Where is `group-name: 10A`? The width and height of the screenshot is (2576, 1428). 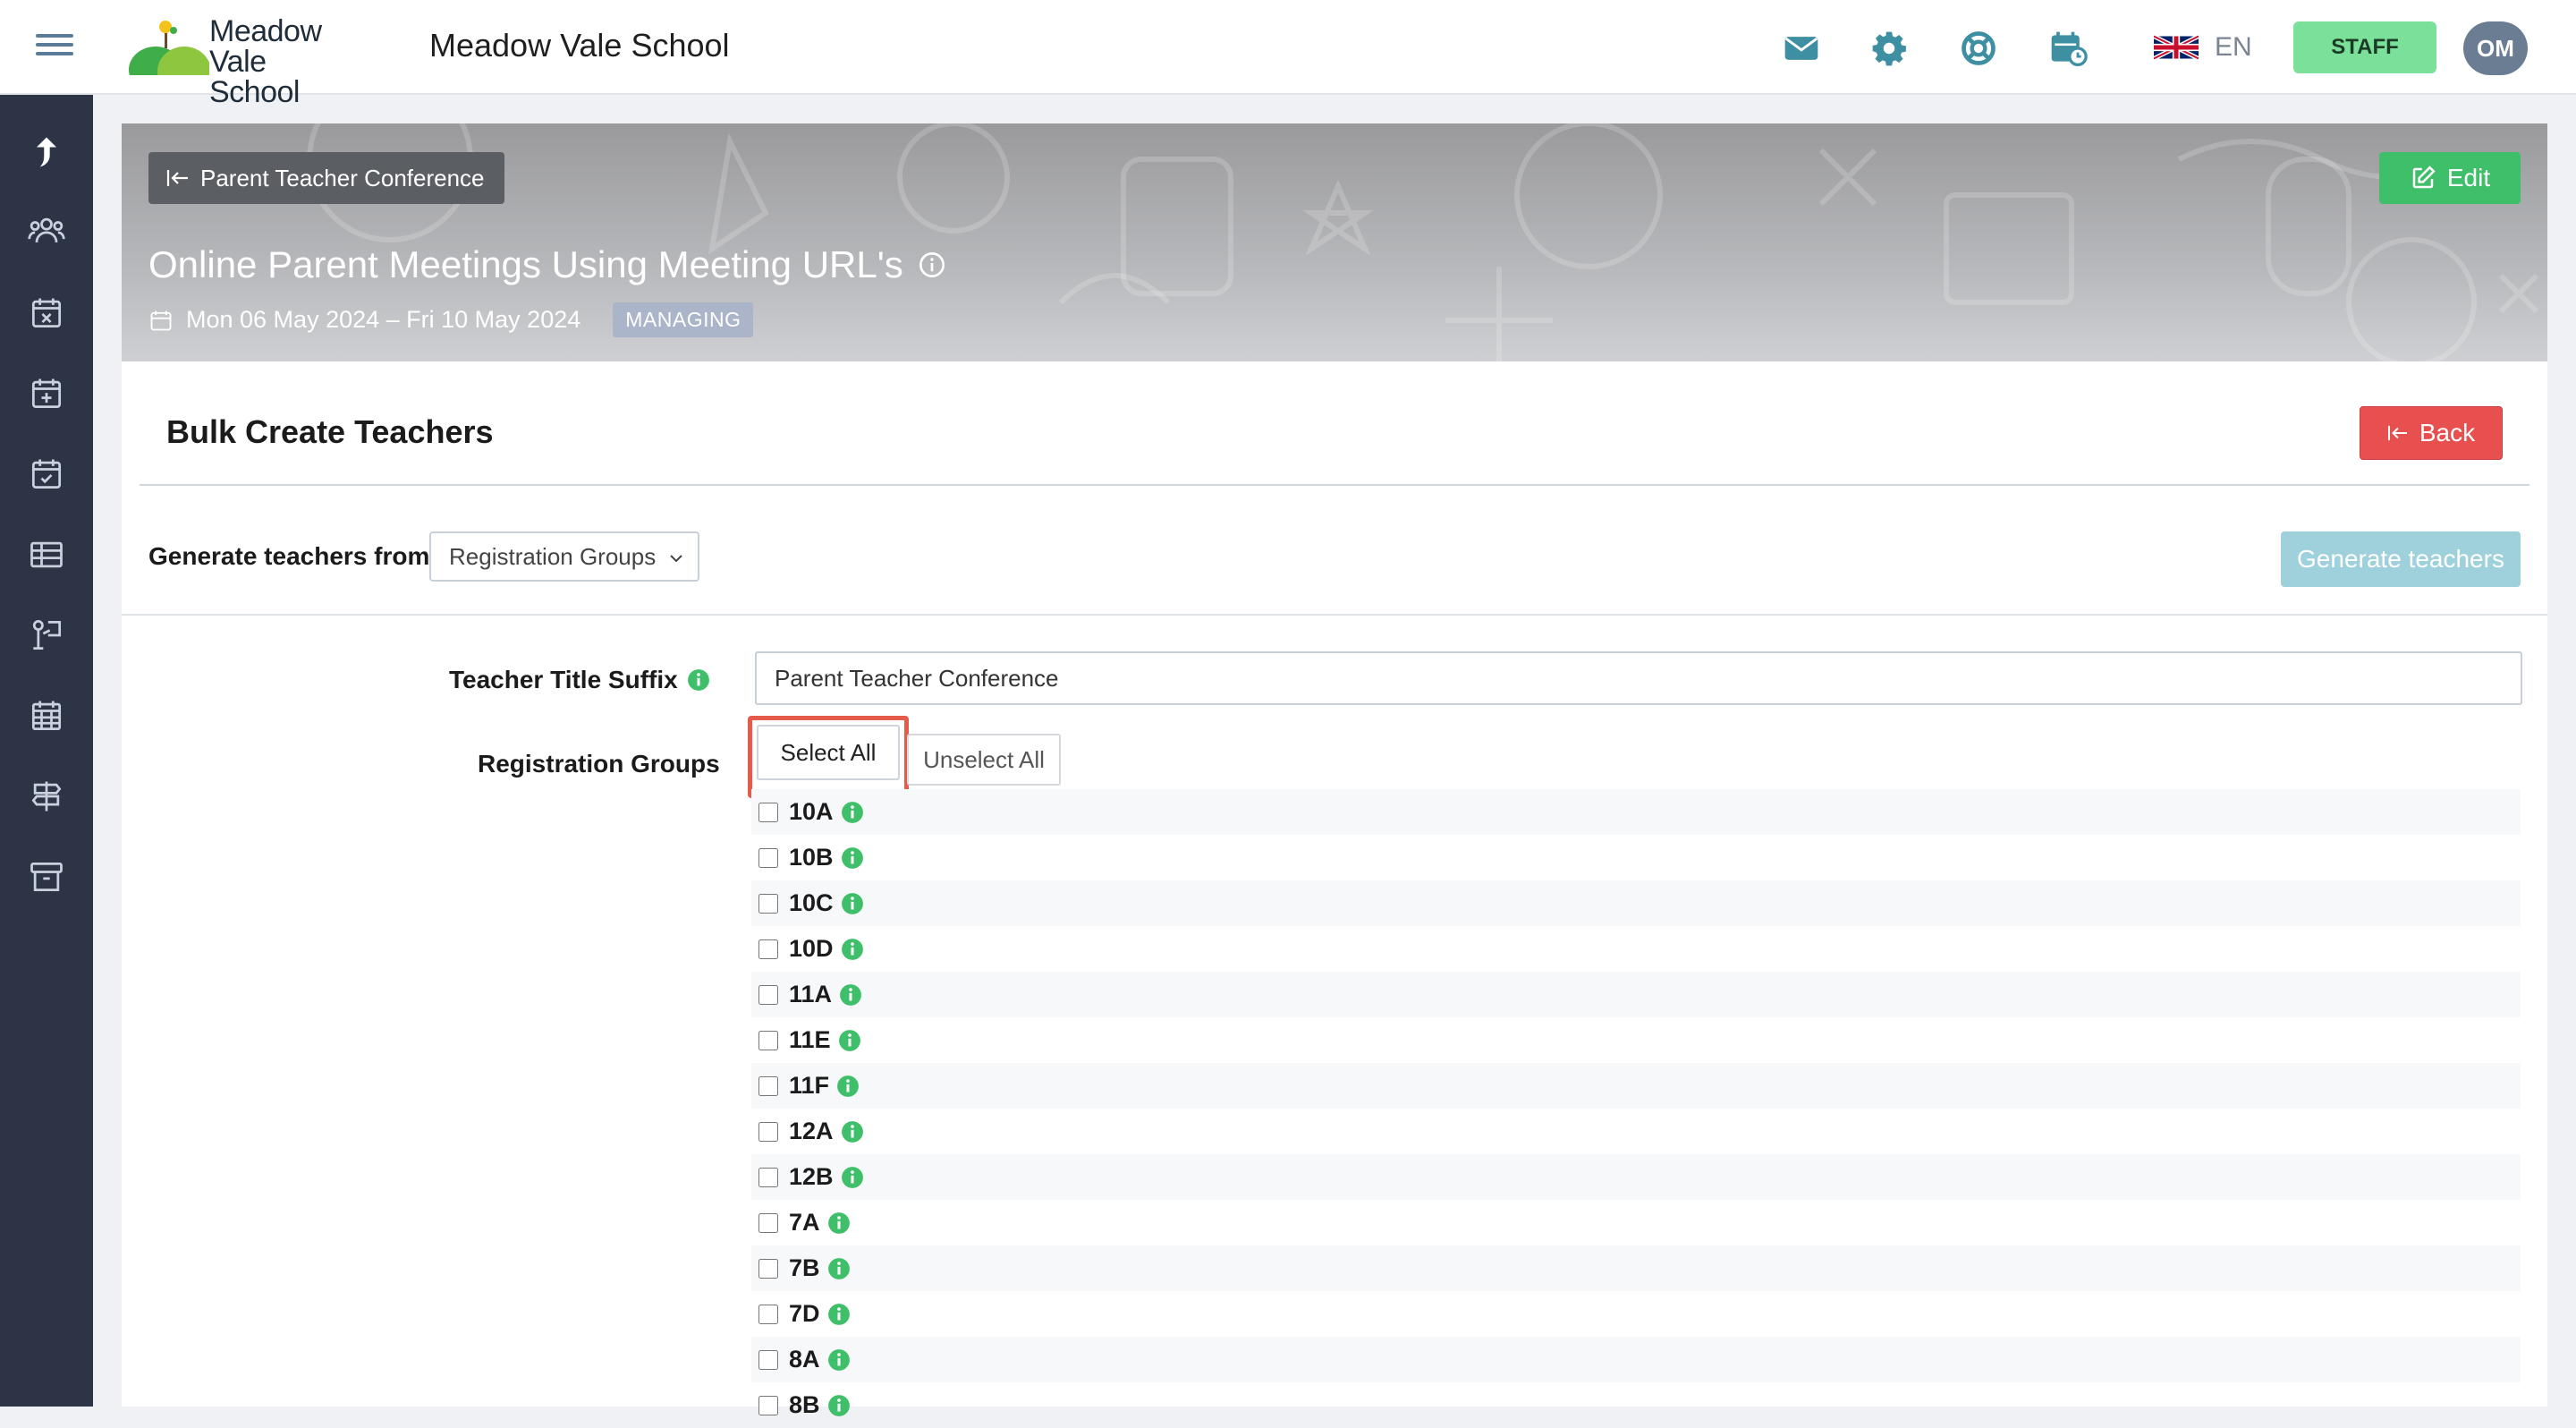
group-name: 10A is located at coordinates (811, 811).